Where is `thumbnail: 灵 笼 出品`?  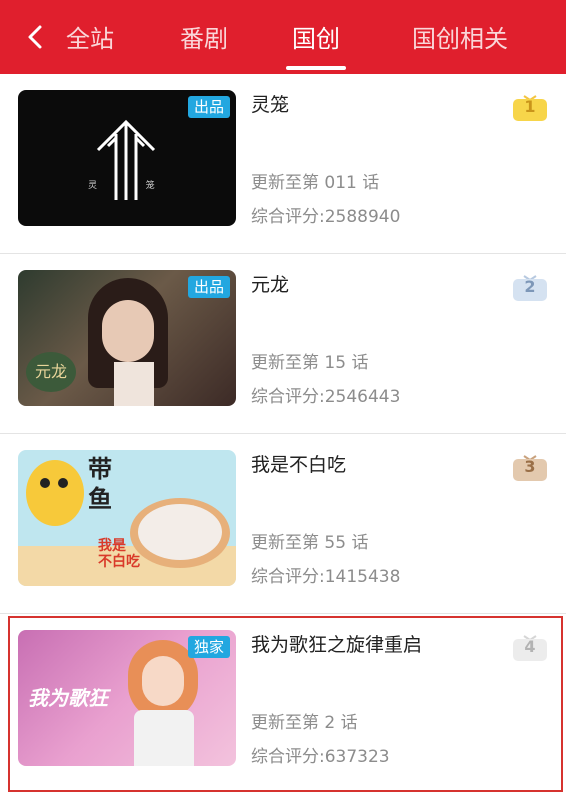
thumbnail: 灵 笼 出品 is located at coordinates (127, 158).